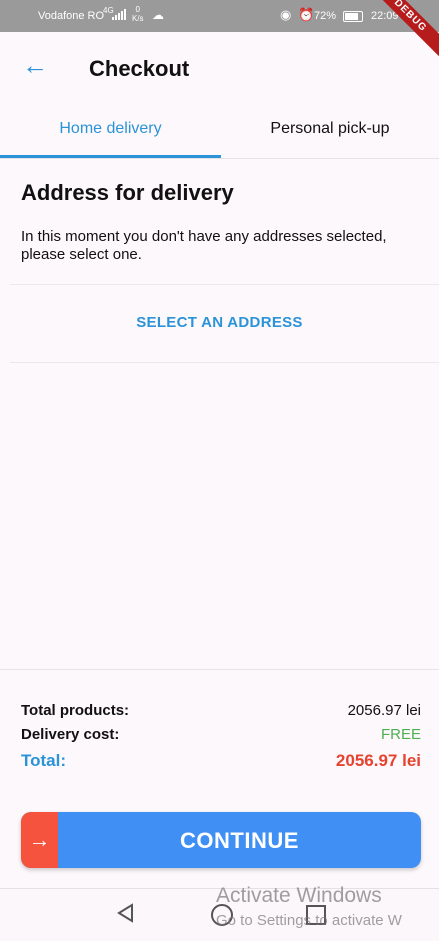 The image size is (439, 941). Describe the element at coordinates (39, 840) in the screenshot. I see `arrow-right-icon: →` at that location.